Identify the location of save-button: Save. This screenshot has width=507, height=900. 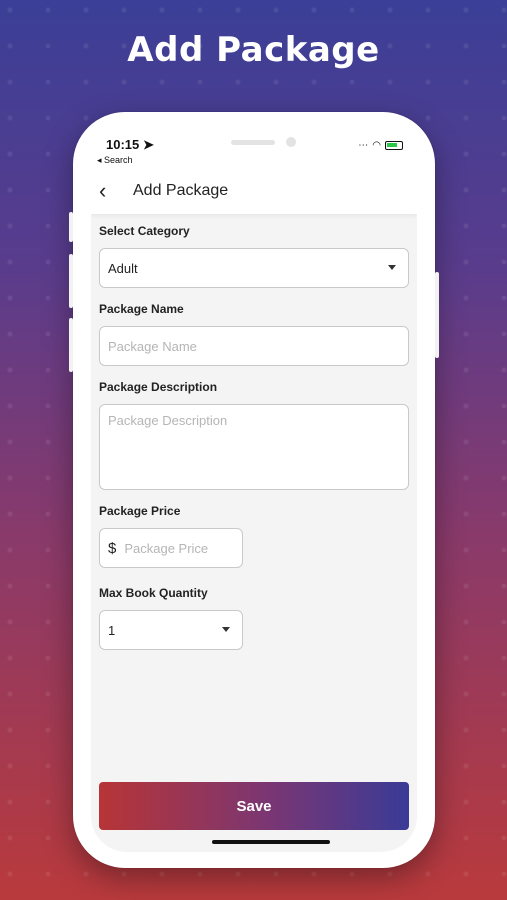
(254, 806).